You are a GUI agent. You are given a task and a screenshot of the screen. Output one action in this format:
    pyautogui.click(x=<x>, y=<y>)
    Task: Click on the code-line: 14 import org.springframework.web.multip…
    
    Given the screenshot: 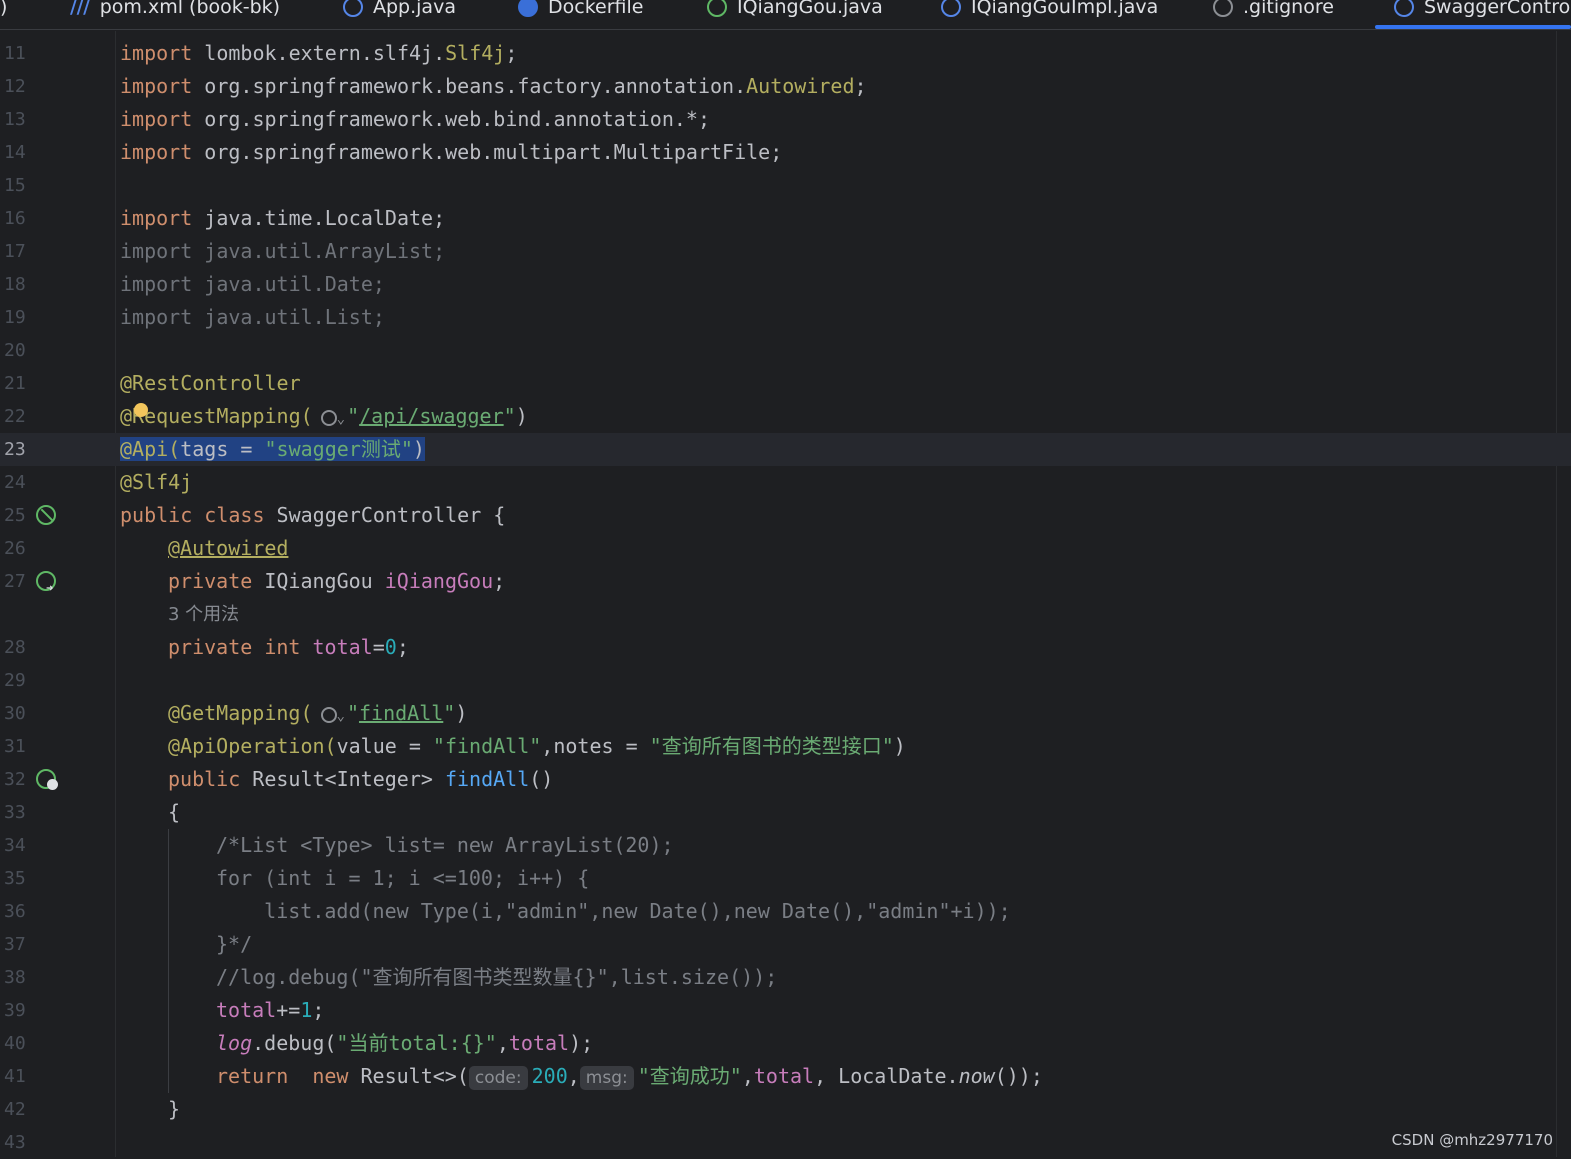 What is the action you would take?
    pyautogui.click(x=393, y=152)
    